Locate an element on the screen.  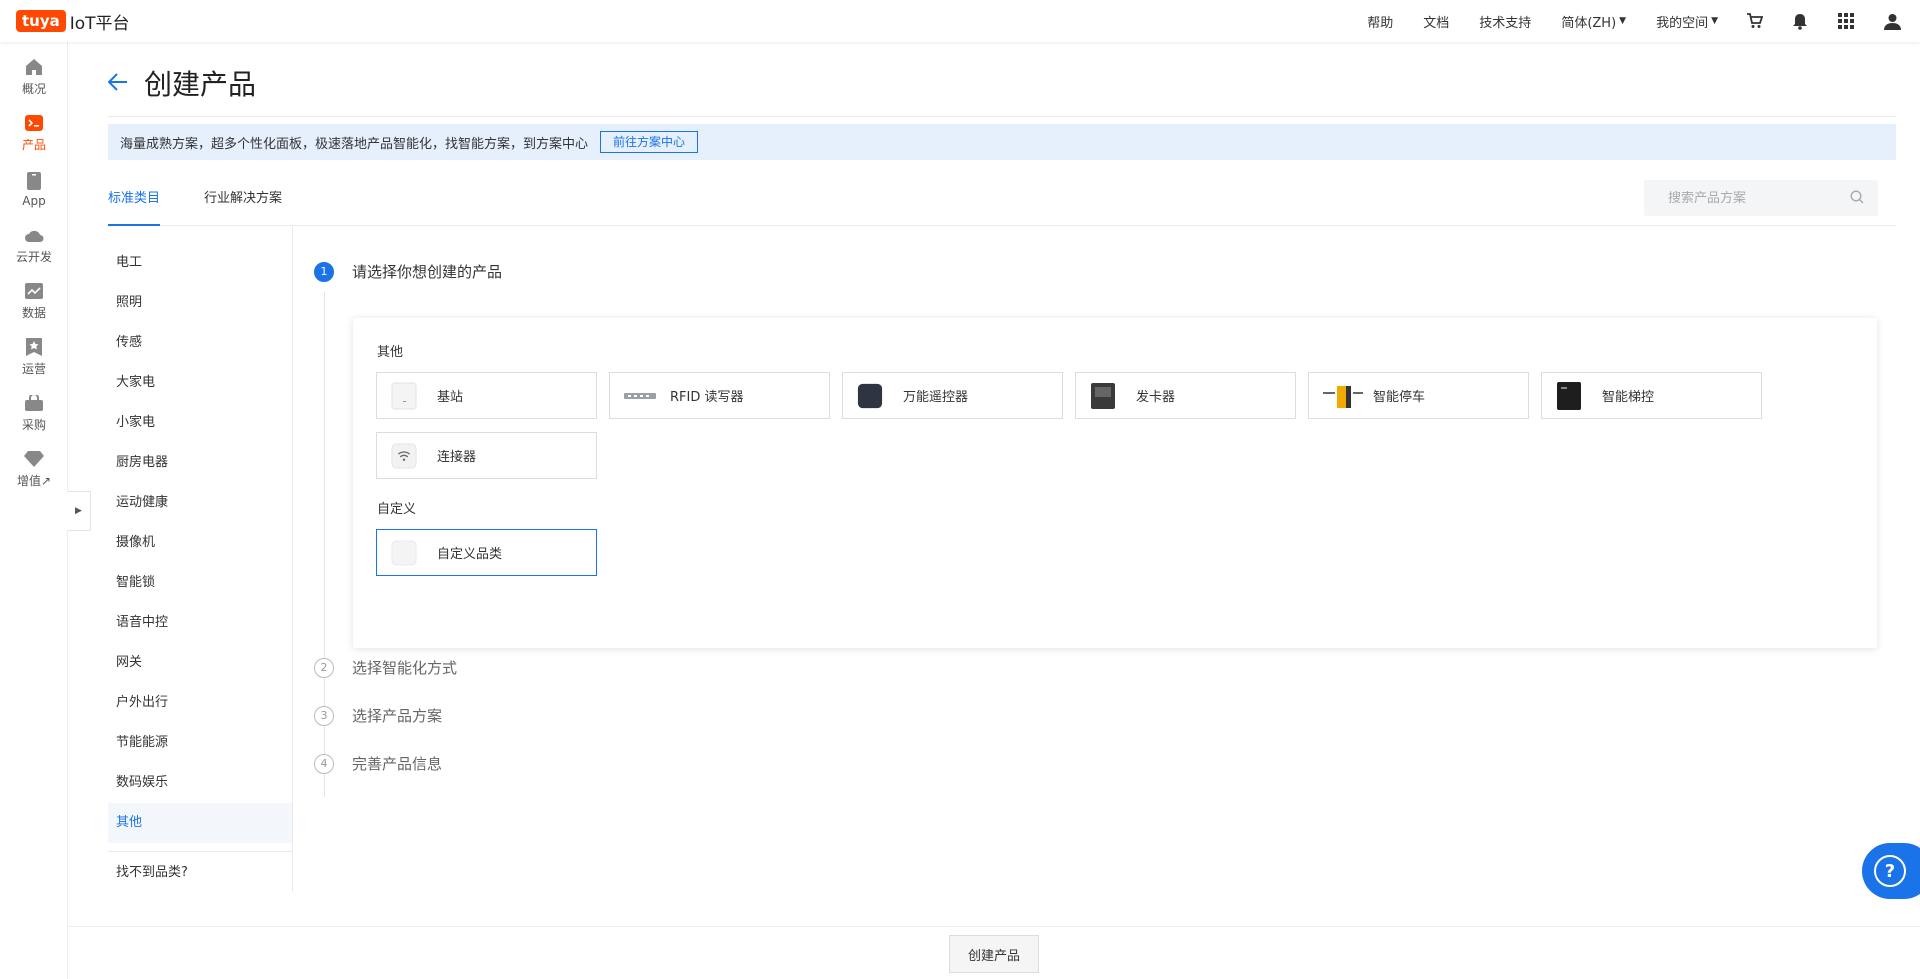
category-item: 小家电 is located at coordinates (200, 423).